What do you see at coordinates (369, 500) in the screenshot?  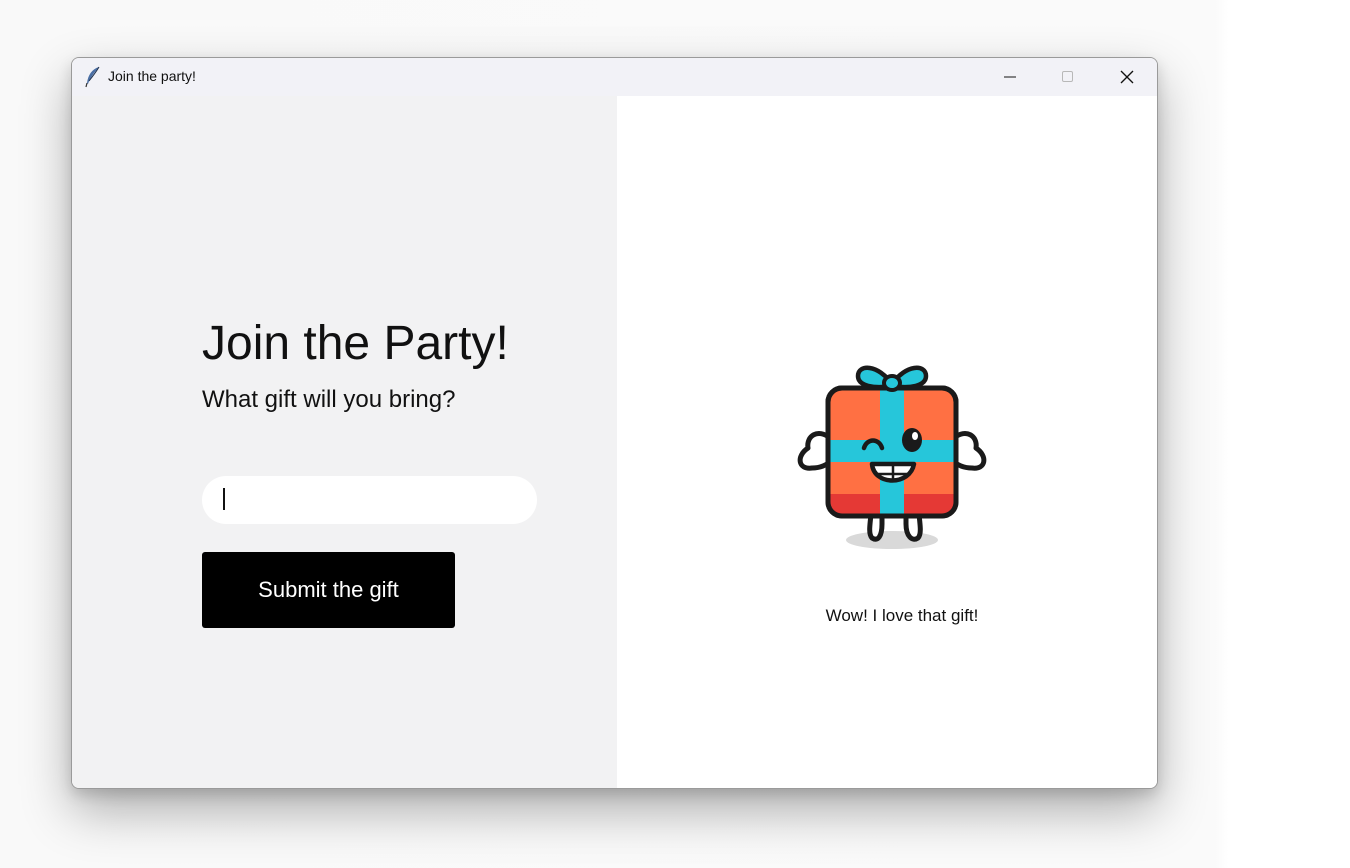 I see `gift-input` at bounding box center [369, 500].